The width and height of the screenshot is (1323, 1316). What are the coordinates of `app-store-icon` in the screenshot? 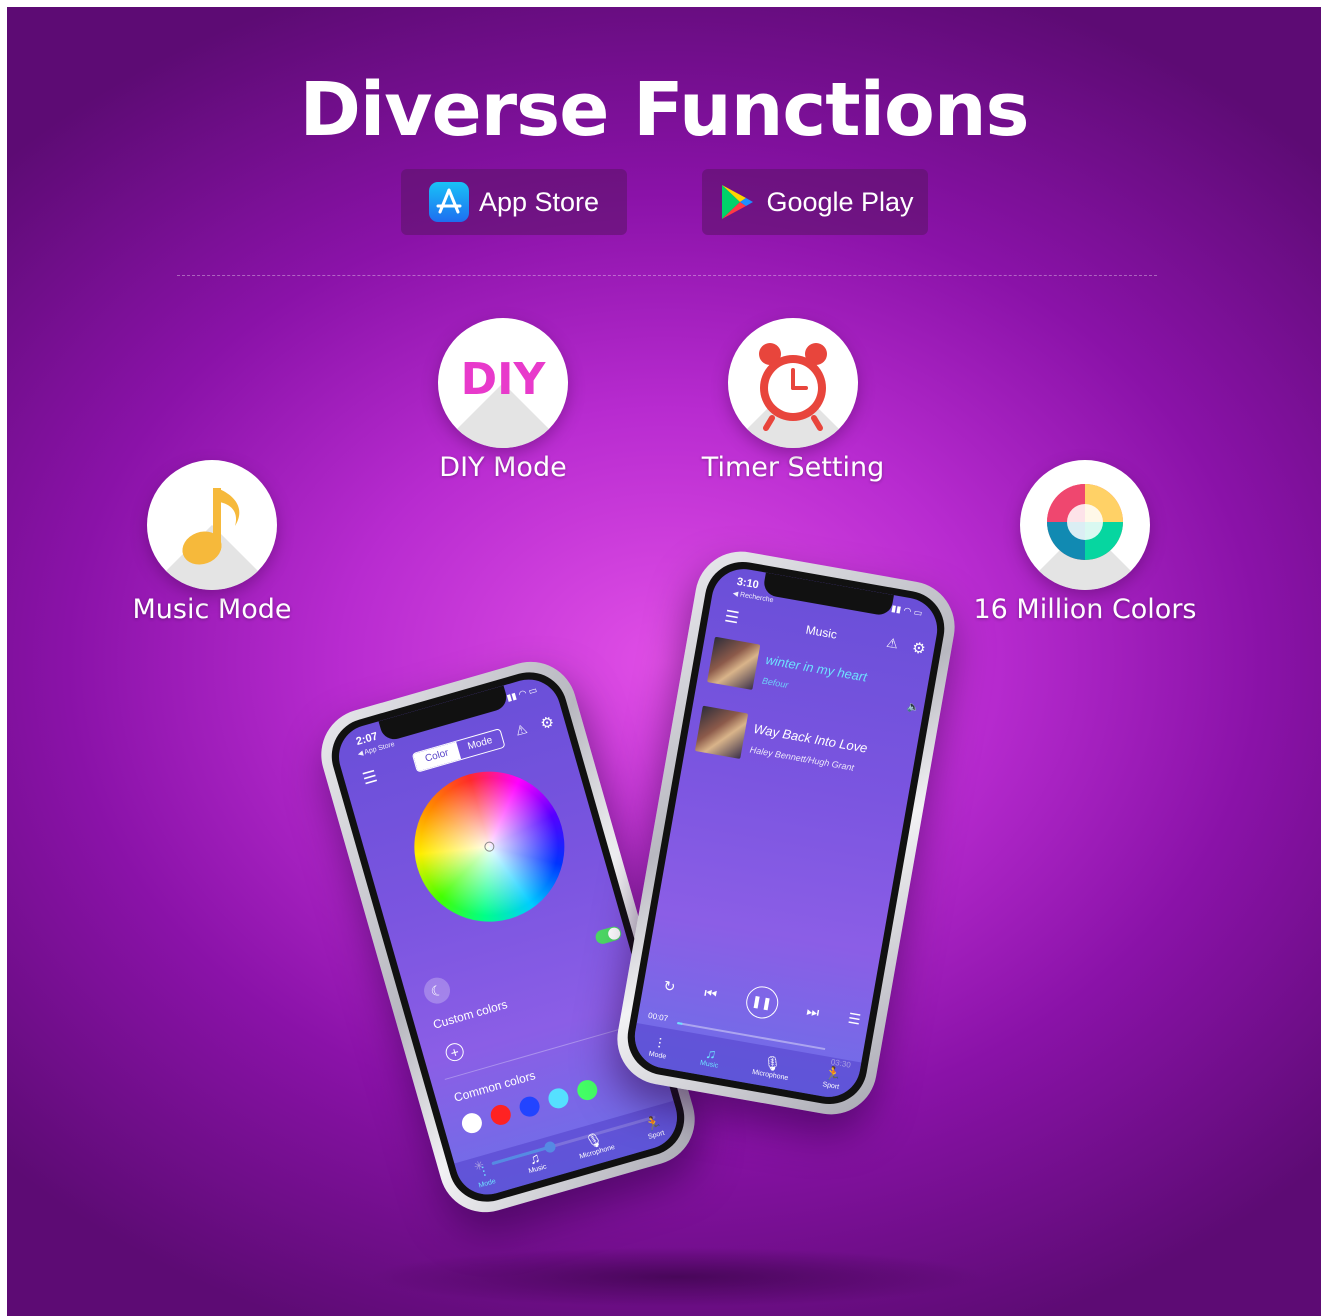 It's located at (448, 202).